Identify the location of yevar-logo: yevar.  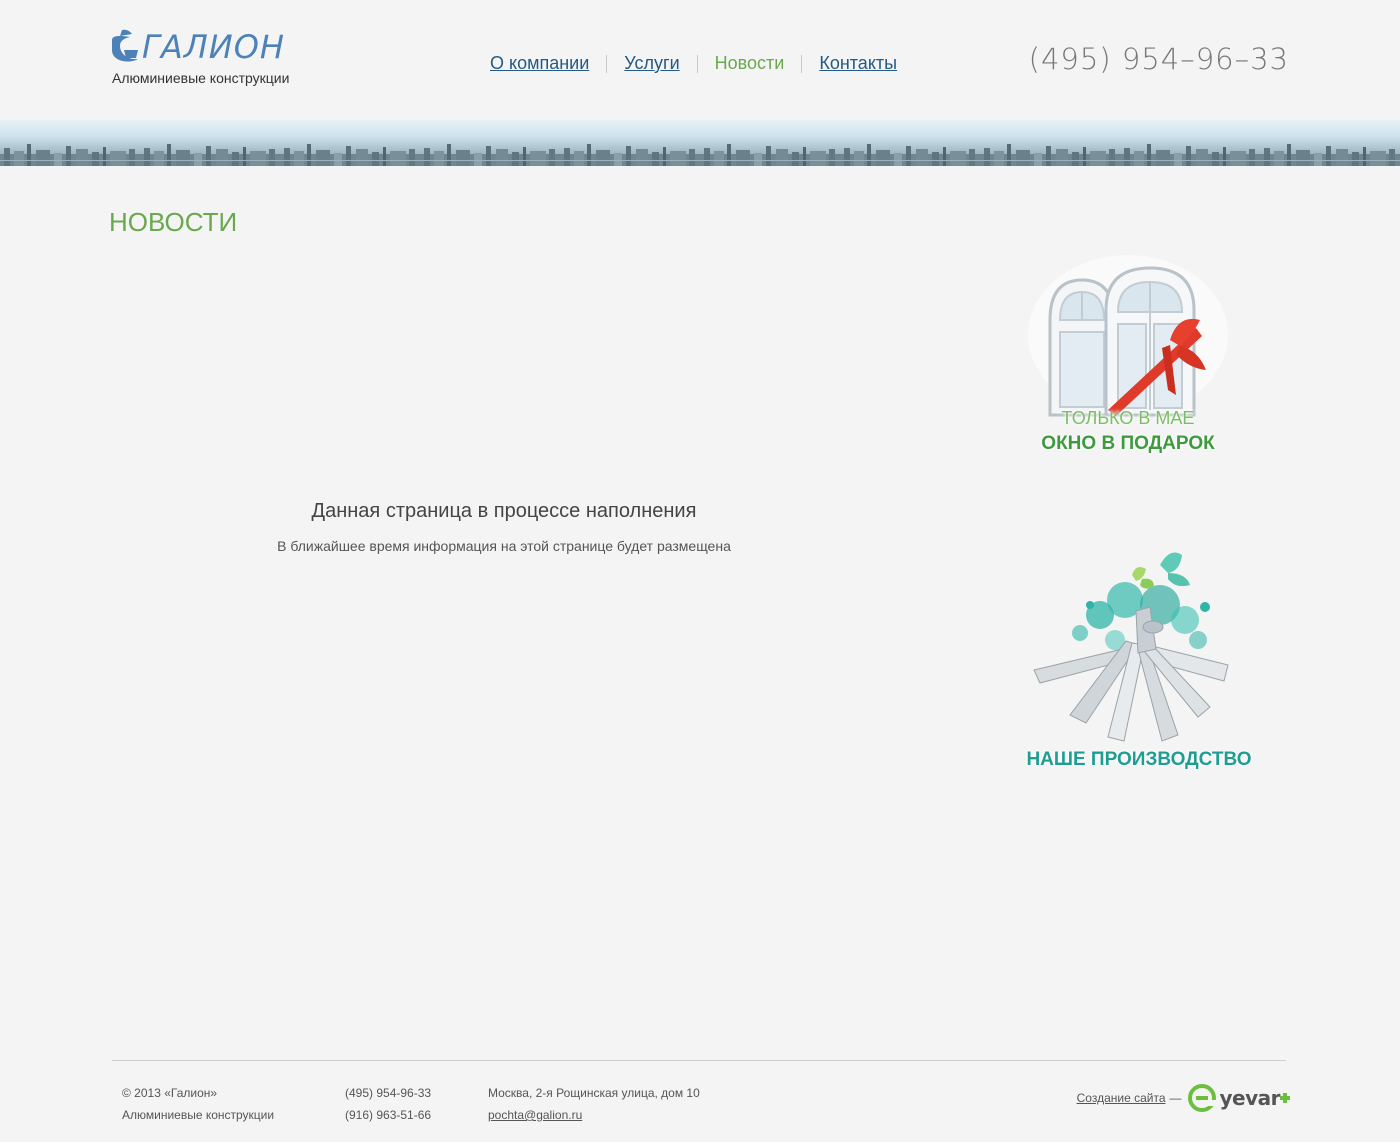
(1238, 1098).